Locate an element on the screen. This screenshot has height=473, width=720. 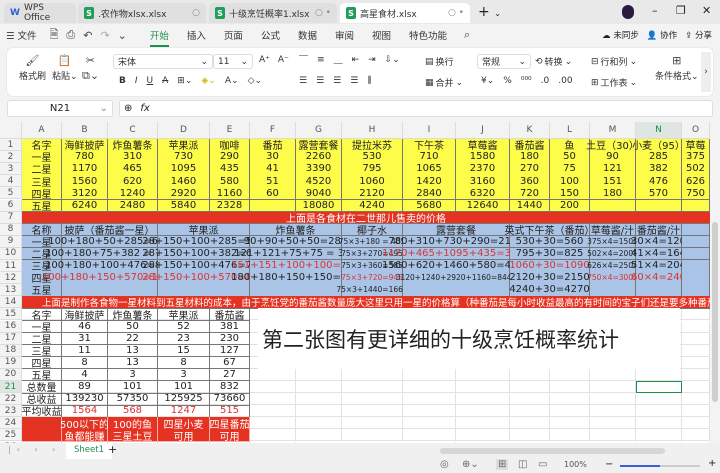
row-header: 19 is located at coordinates (11, 362).